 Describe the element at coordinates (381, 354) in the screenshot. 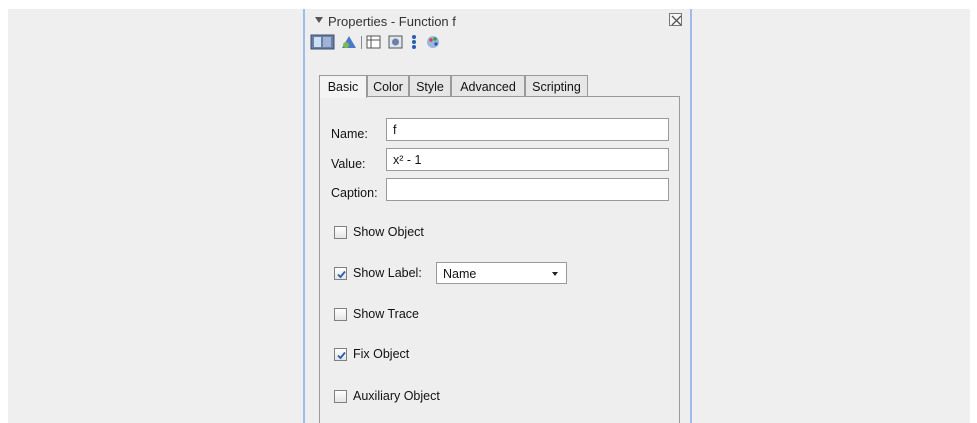

I see `fix-object-label: Fix Object` at that location.